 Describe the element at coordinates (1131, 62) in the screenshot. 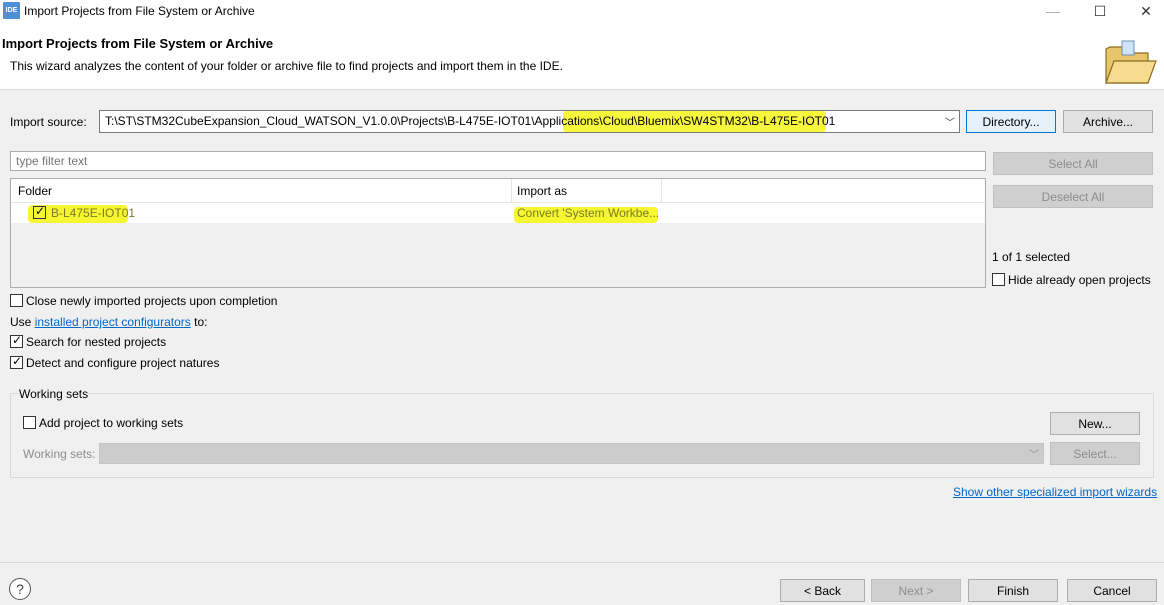

I see `open-folder-icon` at that location.